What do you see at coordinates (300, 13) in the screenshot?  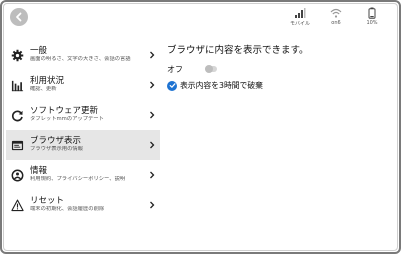 I see `signal-icon` at bounding box center [300, 13].